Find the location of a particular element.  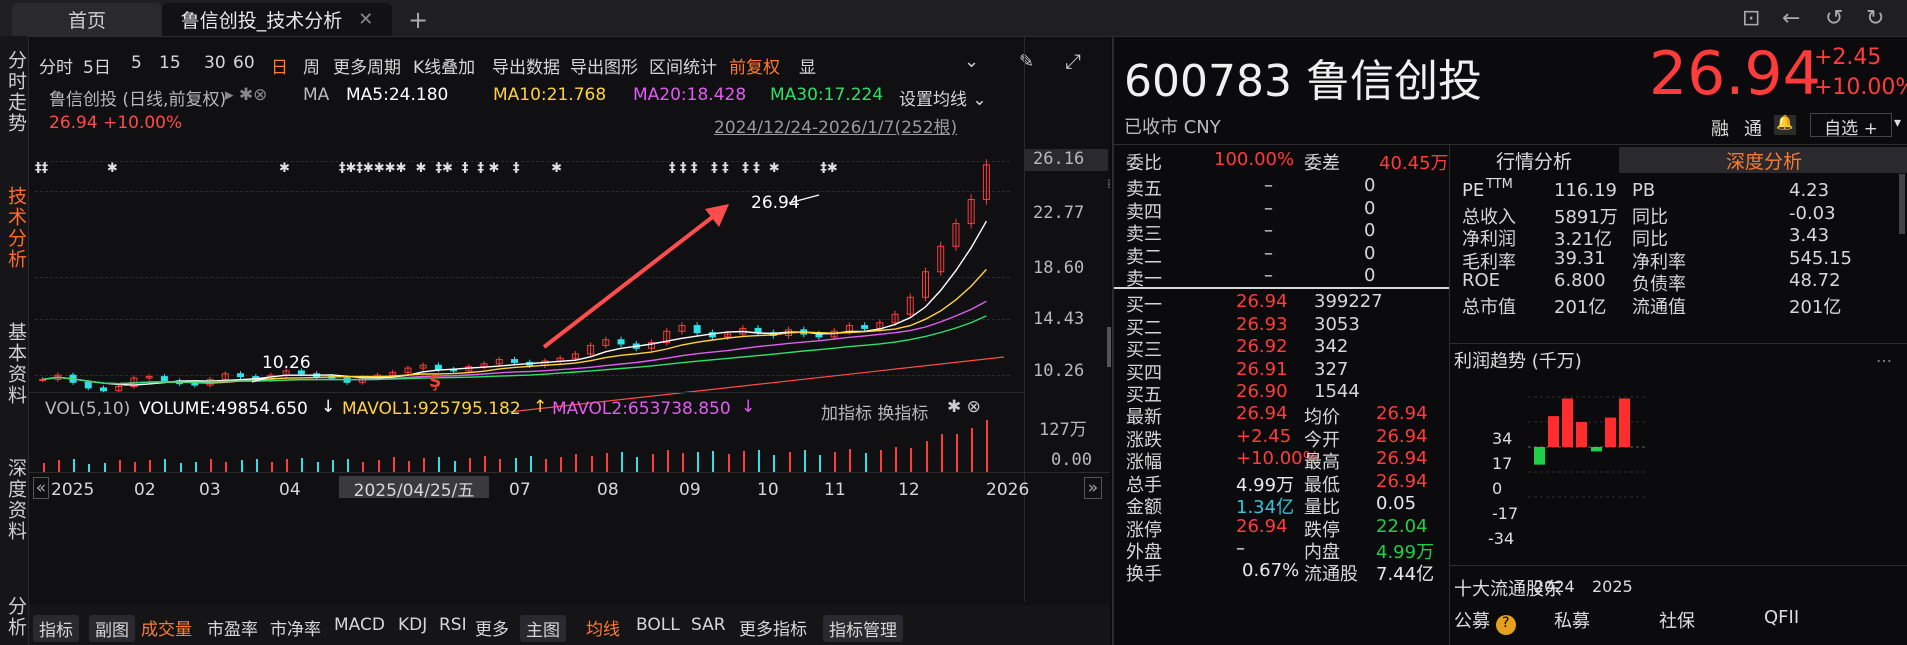

refresh-icon: ↻ is located at coordinates (1875, 18).